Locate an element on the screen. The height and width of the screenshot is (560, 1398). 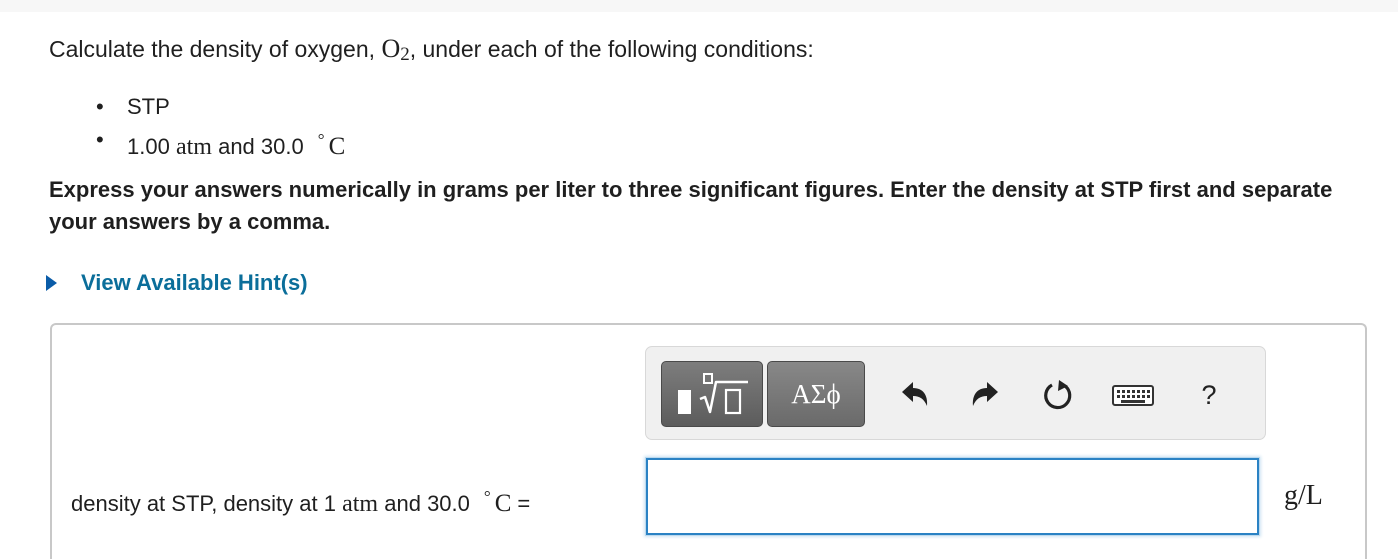
condition-pressure-unit: atm is located at coordinates (193, 147).